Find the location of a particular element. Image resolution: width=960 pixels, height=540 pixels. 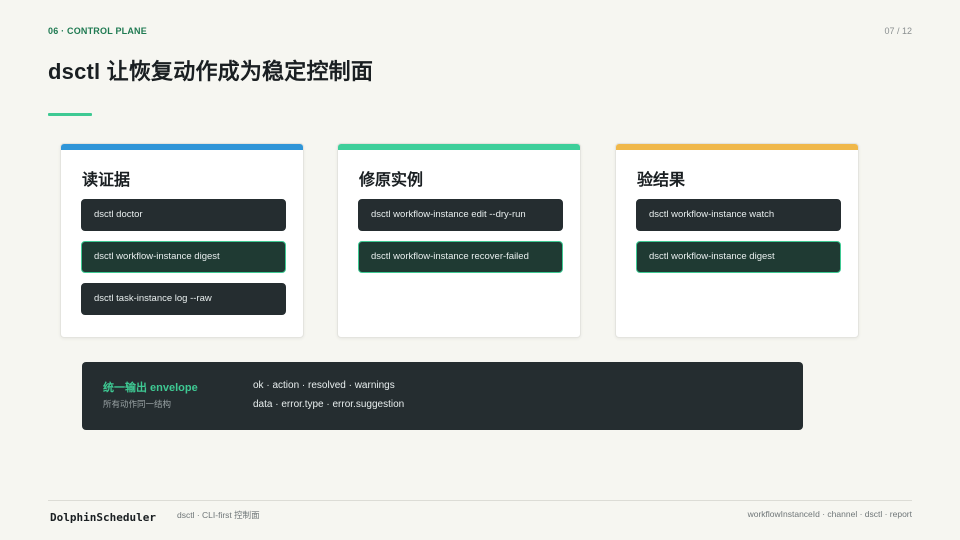

command-chip-highlighted: dsctl workflow-instance recover-failed is located at coordinates (460, 257).